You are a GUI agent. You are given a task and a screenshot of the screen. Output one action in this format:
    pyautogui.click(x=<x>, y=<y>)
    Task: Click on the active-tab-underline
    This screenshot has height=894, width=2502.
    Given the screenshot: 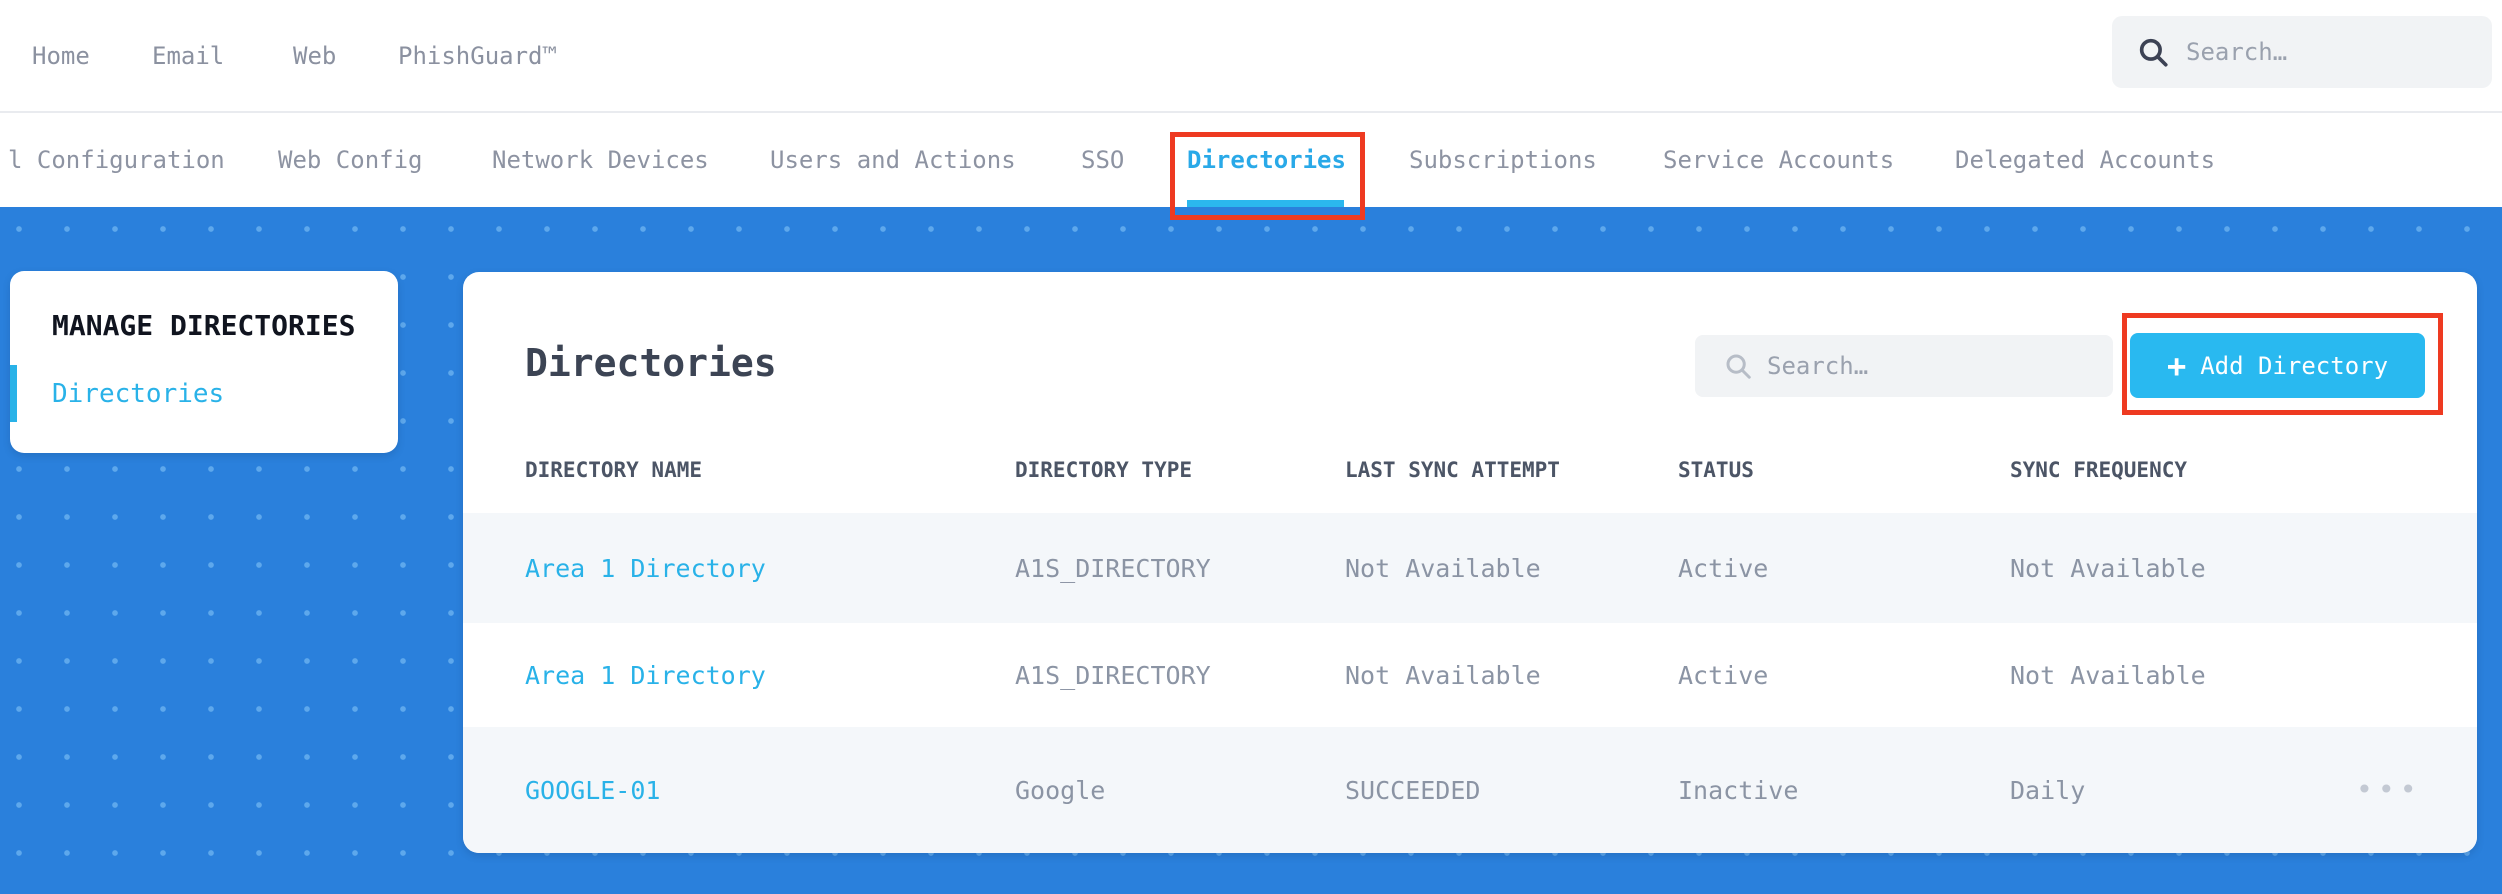 What is the action you would take?
    pyautogui.click(x=1265, y=203)
    